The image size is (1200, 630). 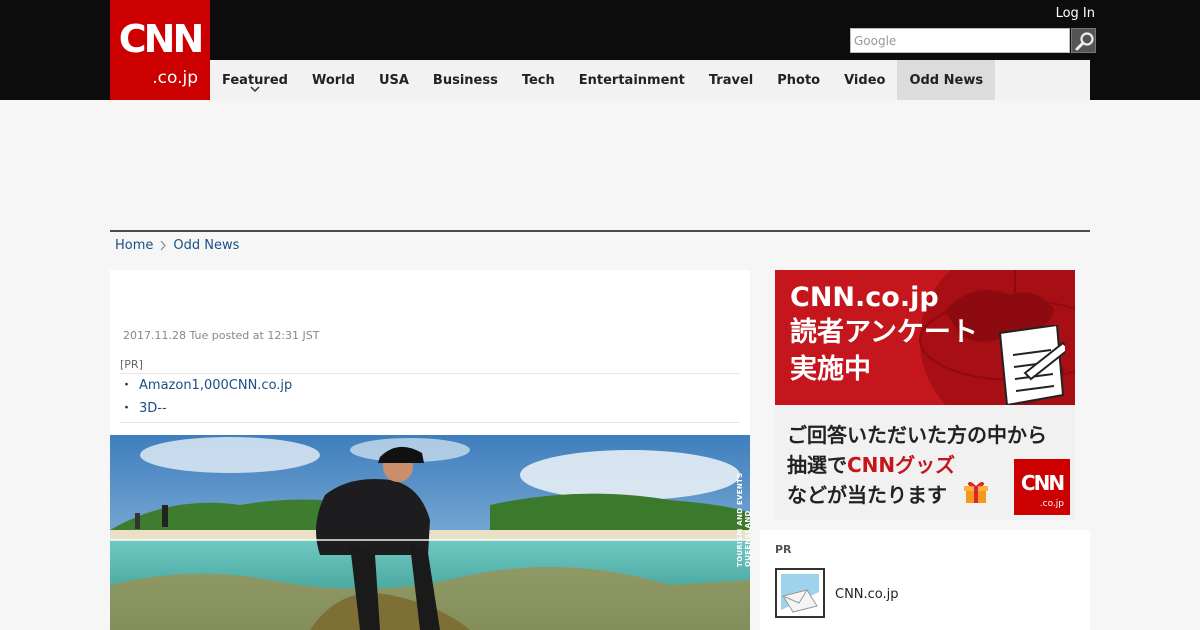 I want to click on nav-label: Tech, so click(x=538, y=80).